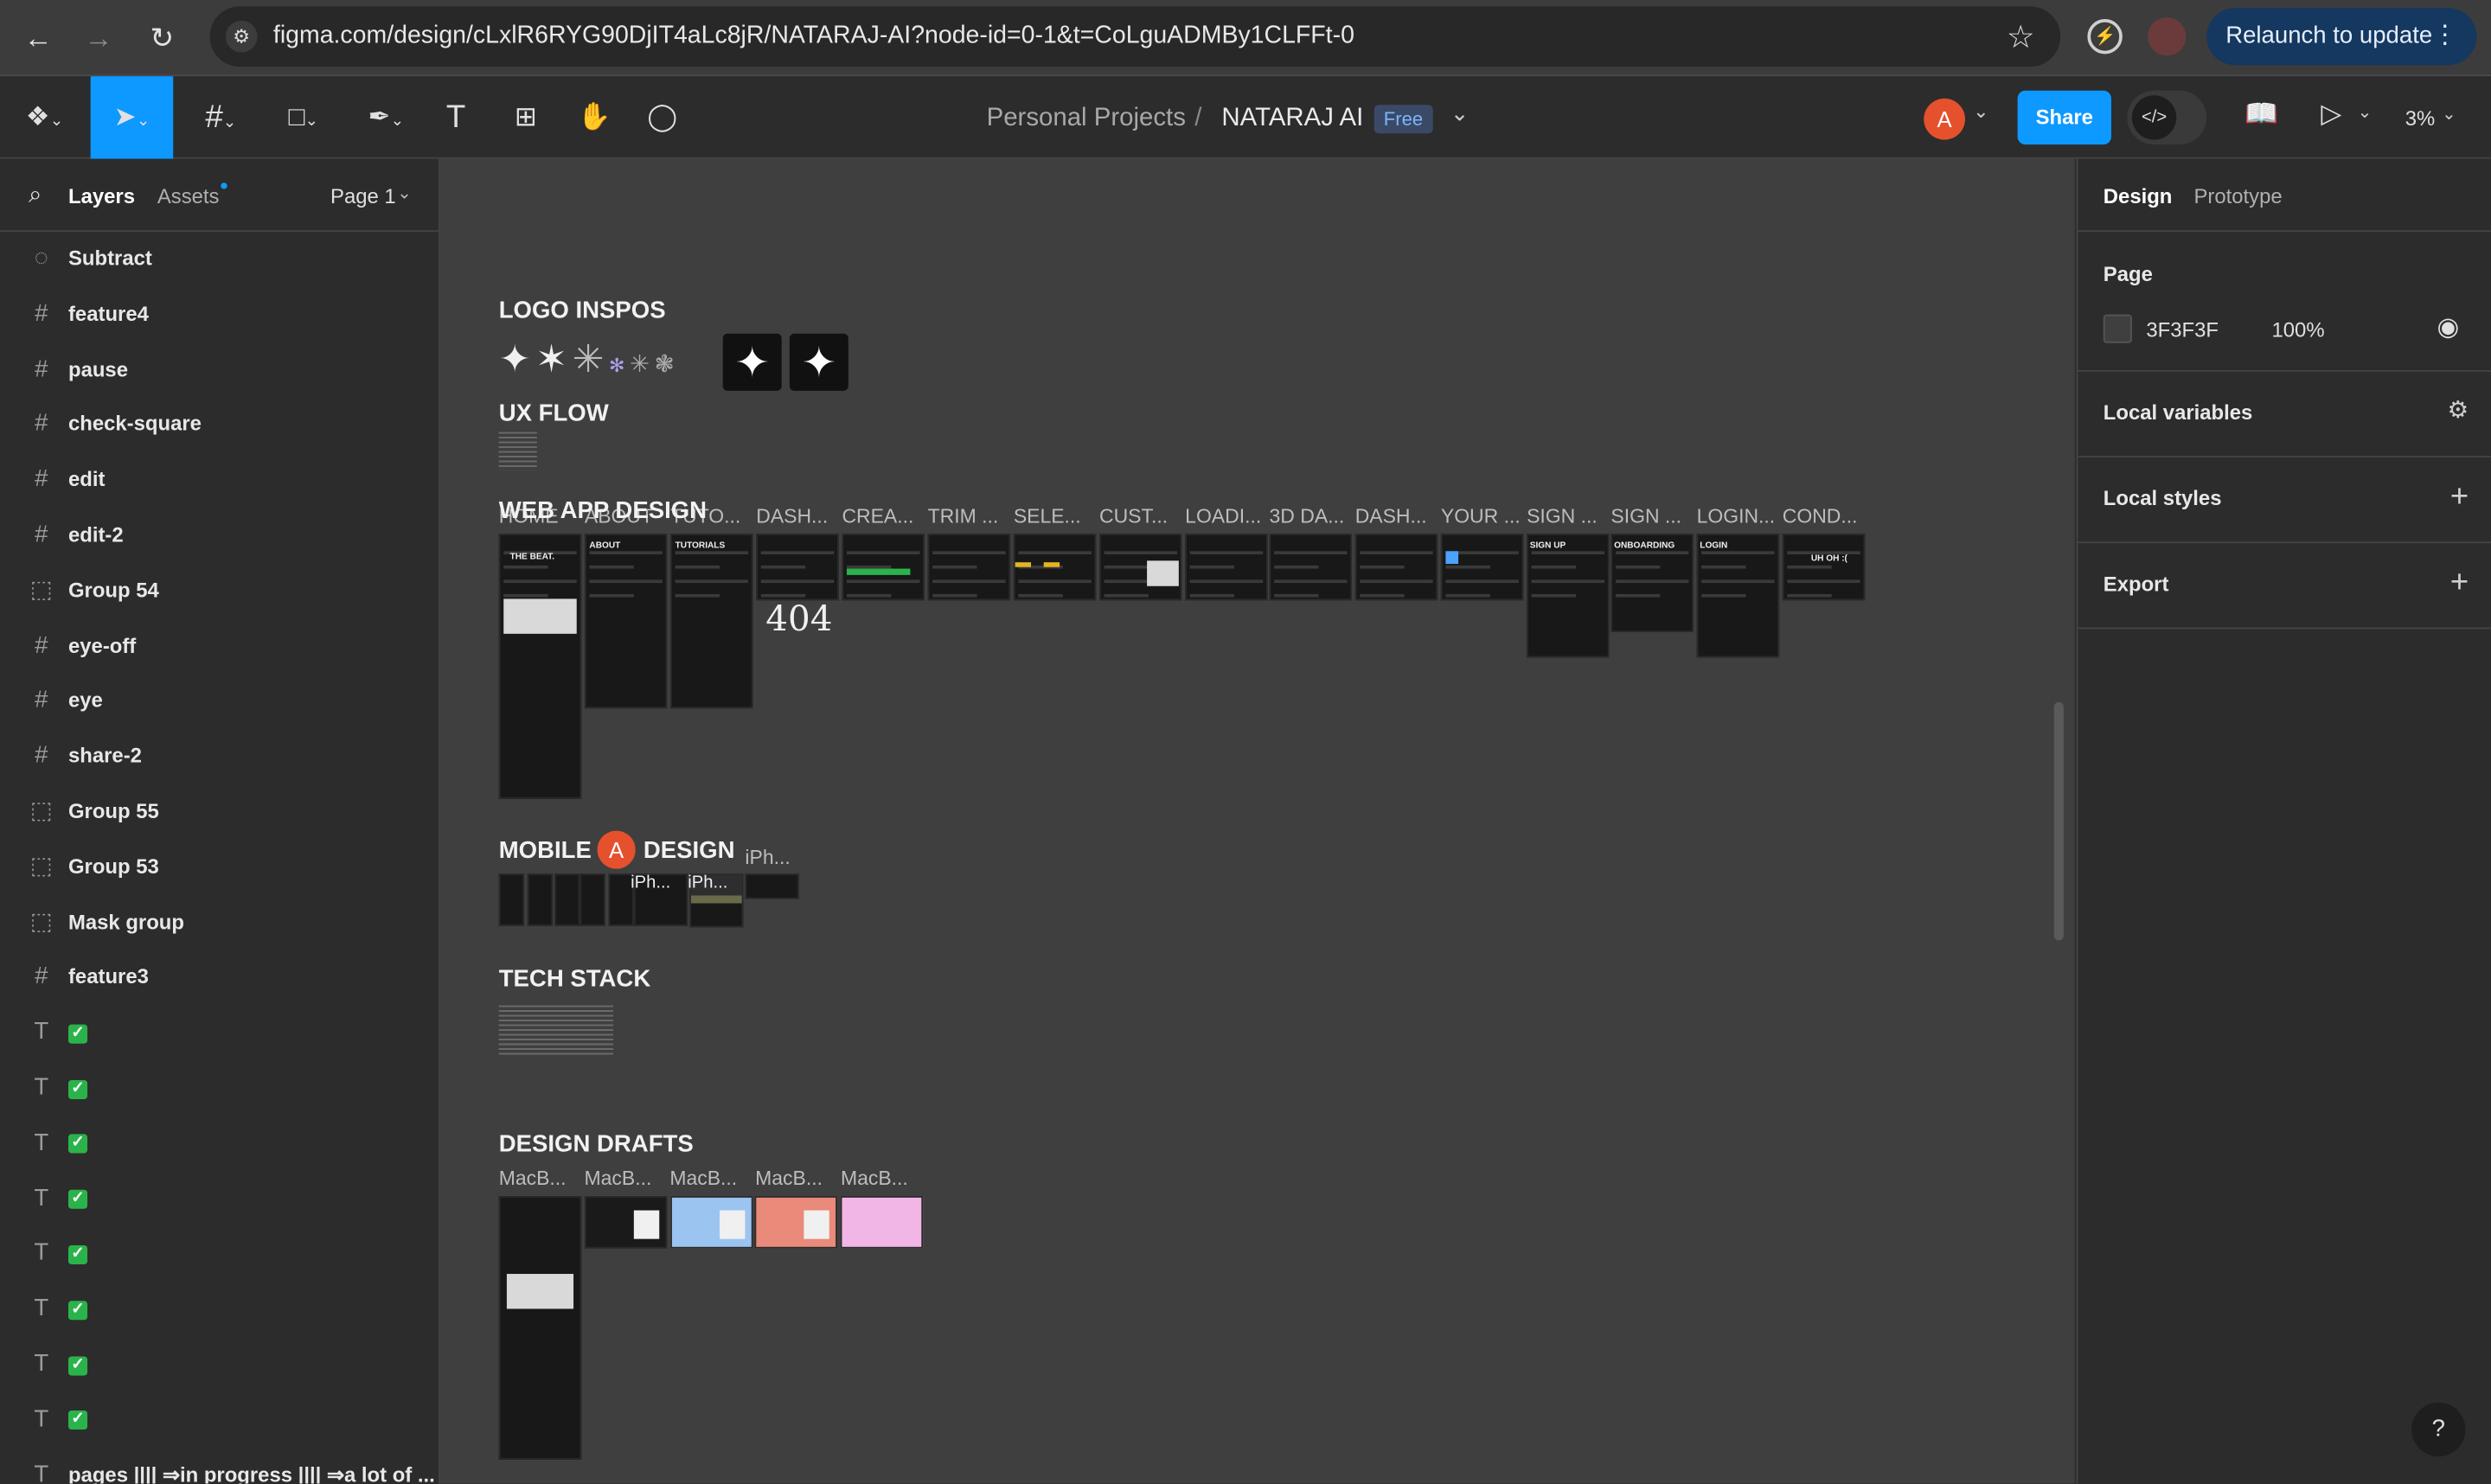  Describe the element at coordinates (603, 510) in the screenshot. I see `section-web-app-design: WEB APP DESIGN` at that location.